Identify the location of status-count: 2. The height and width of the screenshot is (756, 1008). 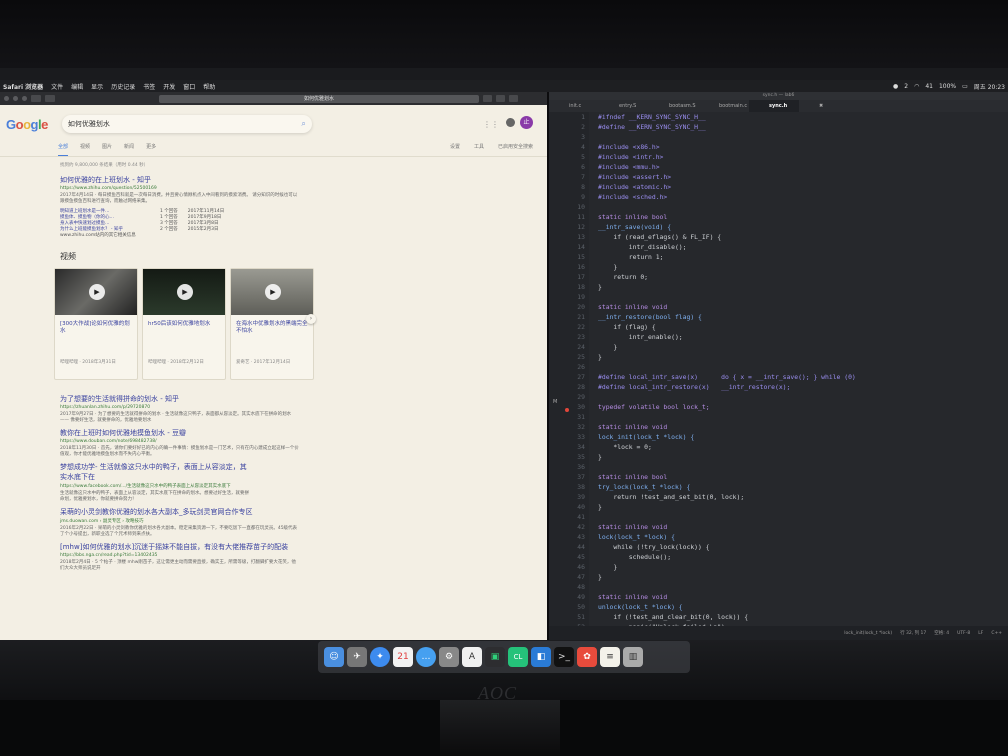
(906, 86).